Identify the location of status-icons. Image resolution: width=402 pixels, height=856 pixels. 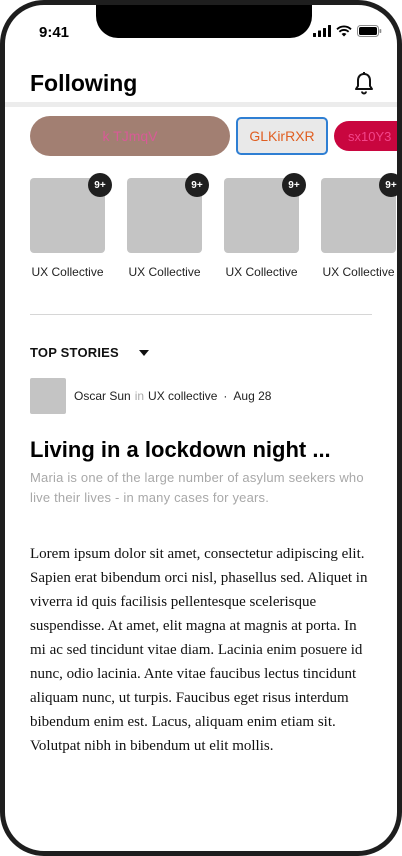
(347, 31).